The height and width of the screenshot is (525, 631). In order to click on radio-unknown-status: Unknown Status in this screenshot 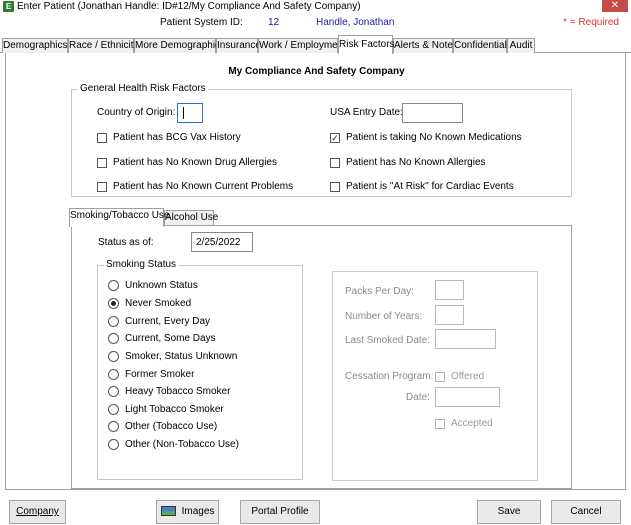, I will do `click(153, 285)`.